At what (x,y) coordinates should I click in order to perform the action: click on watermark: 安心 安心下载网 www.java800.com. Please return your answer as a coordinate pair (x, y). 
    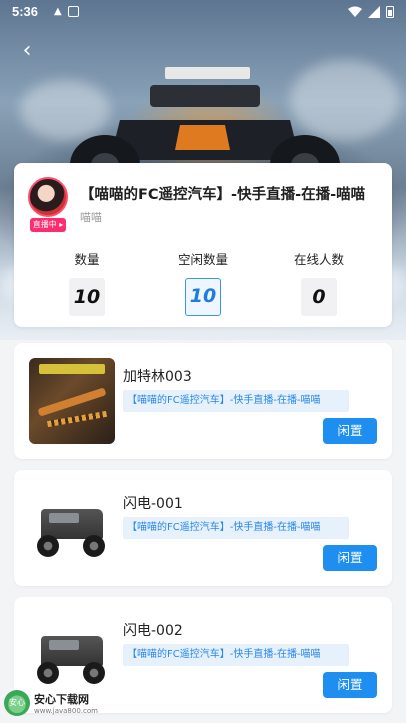
    Looking at the image, I should click on (51, 703).